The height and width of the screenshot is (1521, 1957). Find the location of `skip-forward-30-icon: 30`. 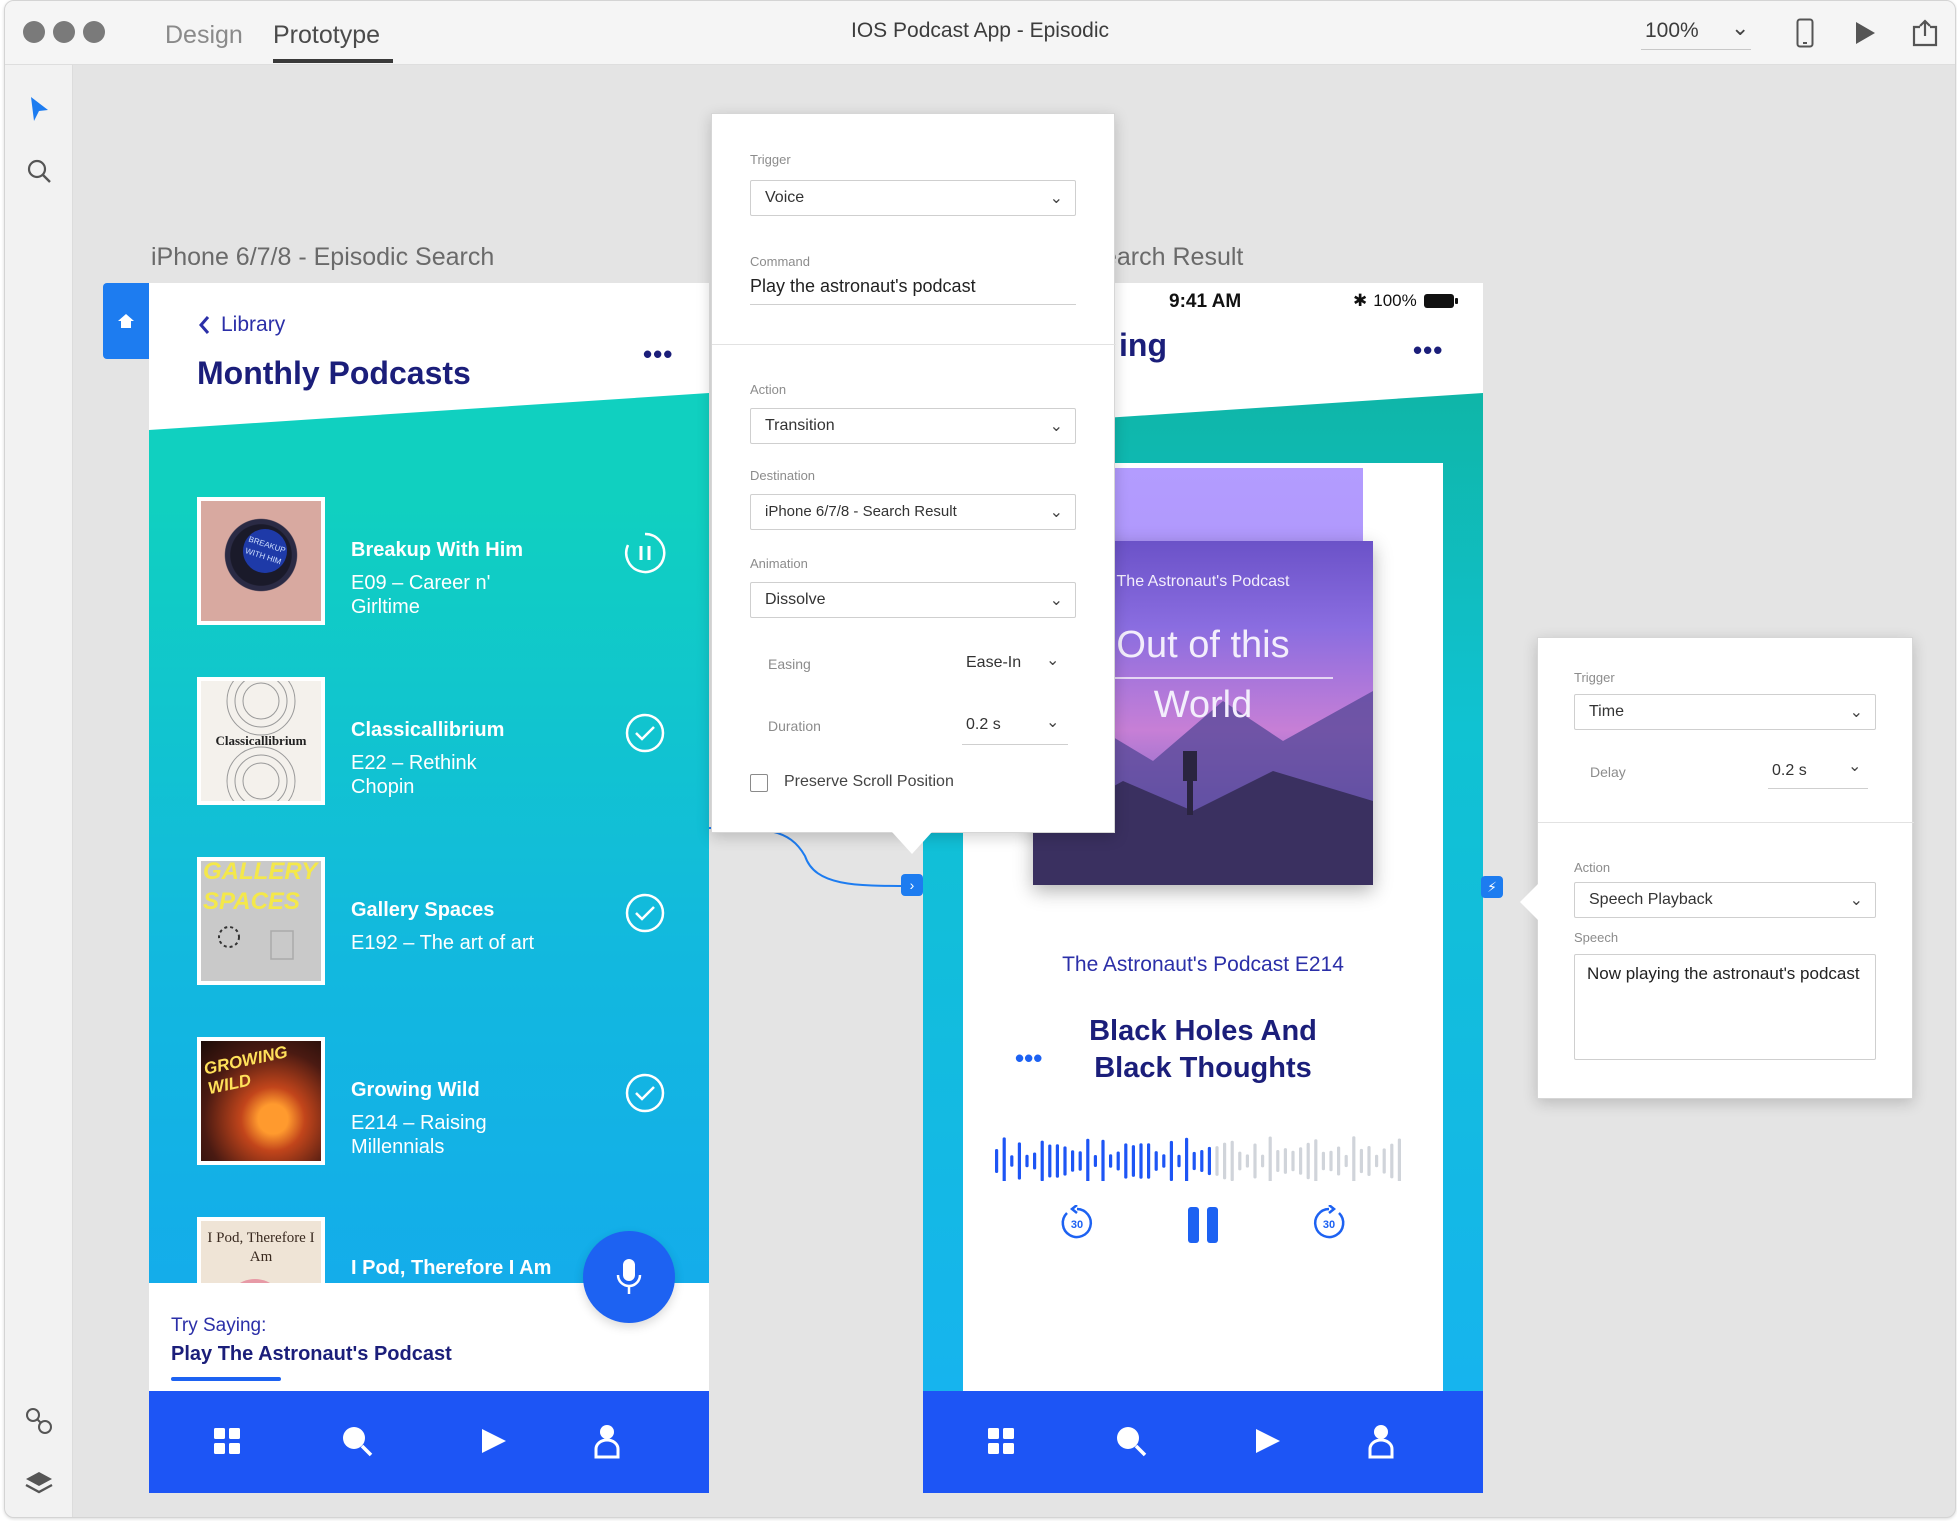

skip-forward-30-icon: 30 is located at coordinates (1329, 1222).